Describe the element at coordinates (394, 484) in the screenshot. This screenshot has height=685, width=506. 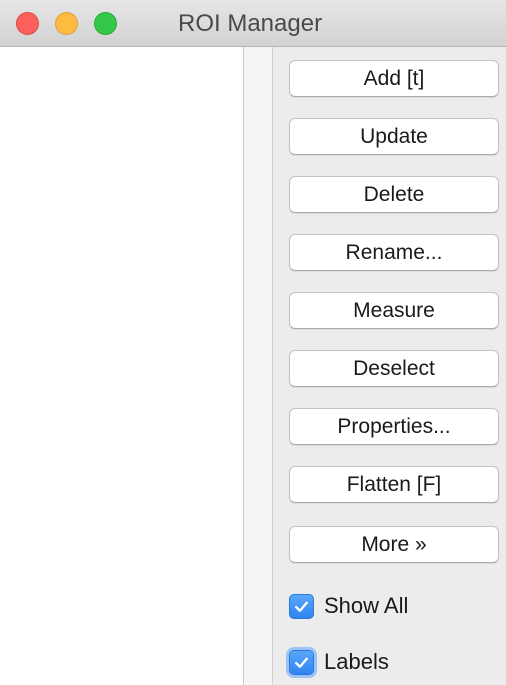
I see `flatten-button: Flatten [F]` at that location.